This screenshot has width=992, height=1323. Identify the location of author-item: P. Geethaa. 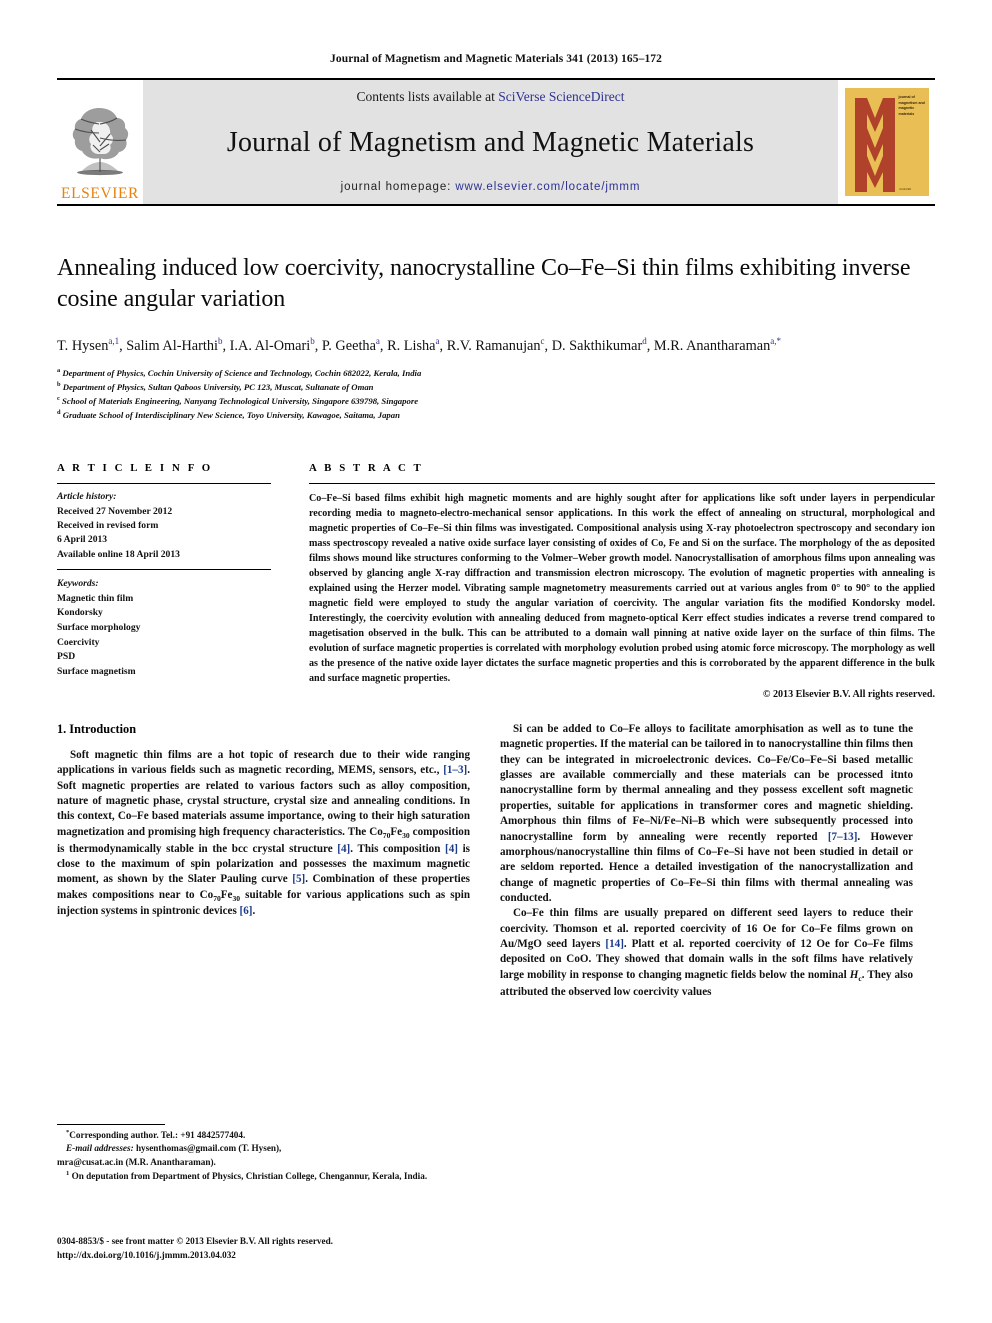
(350, 345).